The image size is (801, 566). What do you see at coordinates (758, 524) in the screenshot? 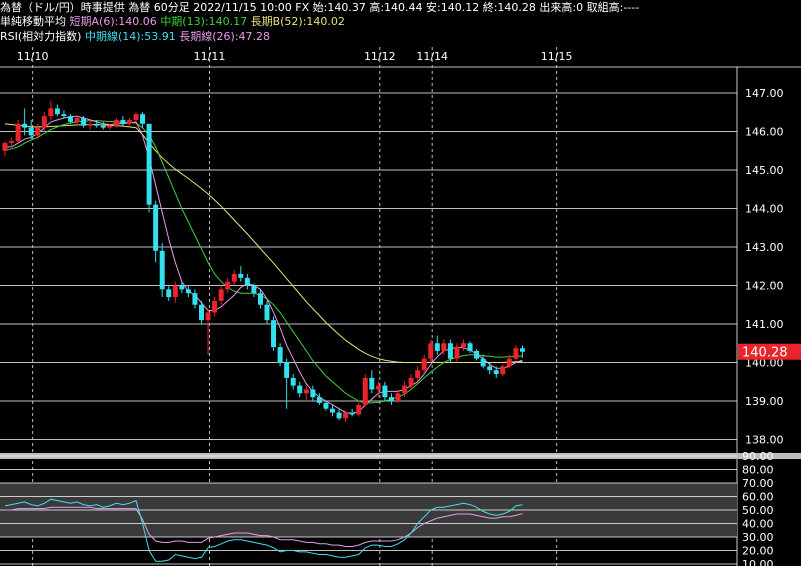
I see `rsi-tick-label: 40.00` at bounding box center [758, 524].